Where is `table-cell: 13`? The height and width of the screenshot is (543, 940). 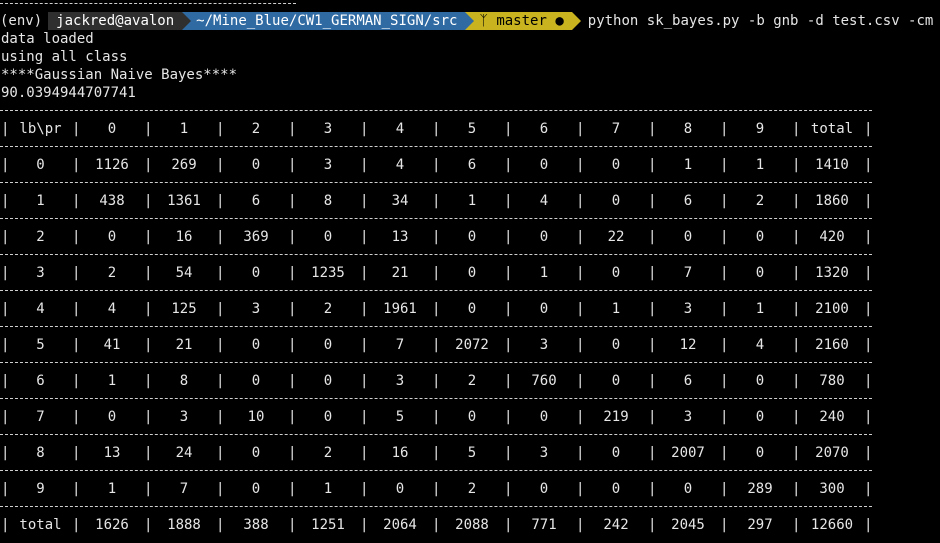
table-cell: 13 is located at coordinates (112, 453).